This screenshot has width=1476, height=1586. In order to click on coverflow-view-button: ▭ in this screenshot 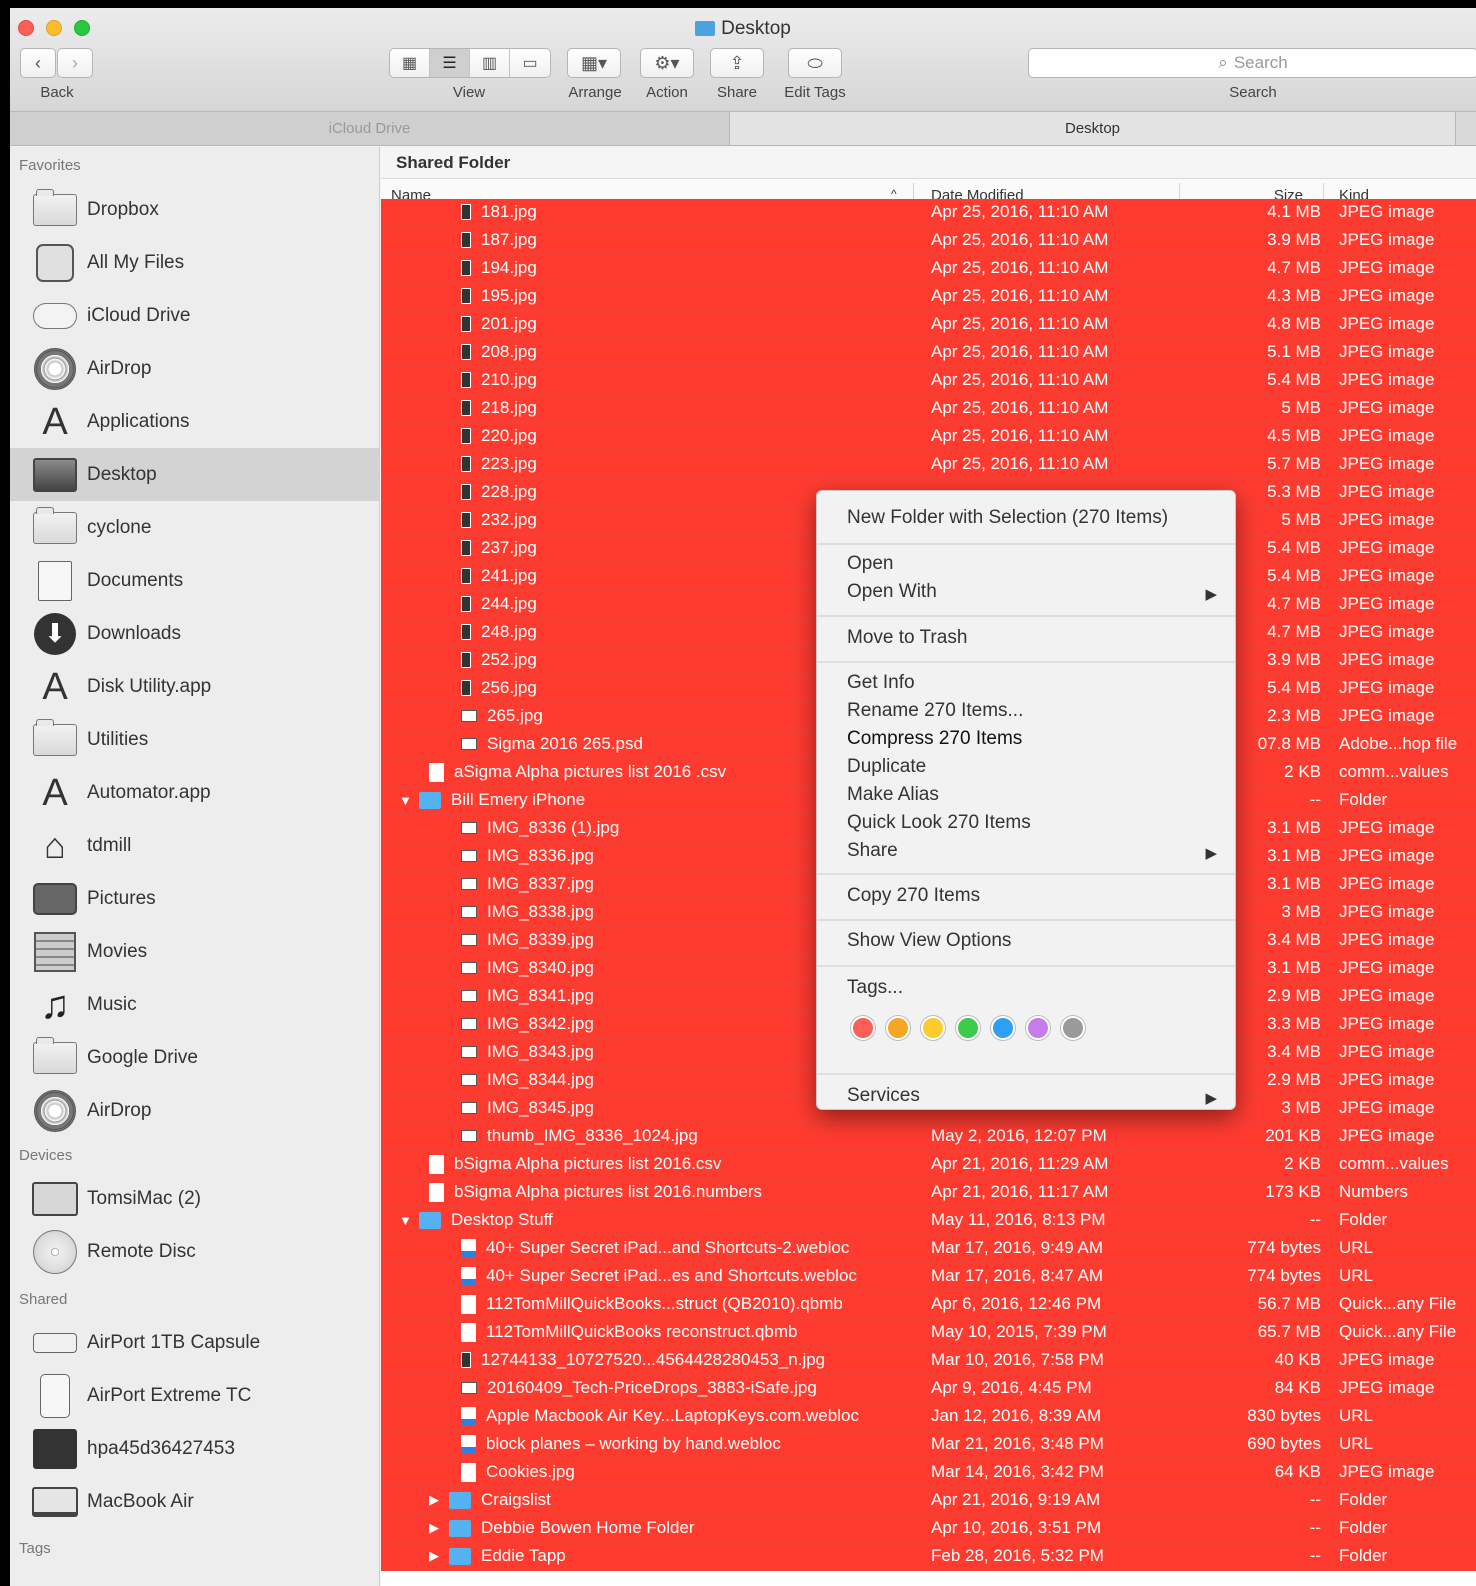, I will do `click(530, 63)`.